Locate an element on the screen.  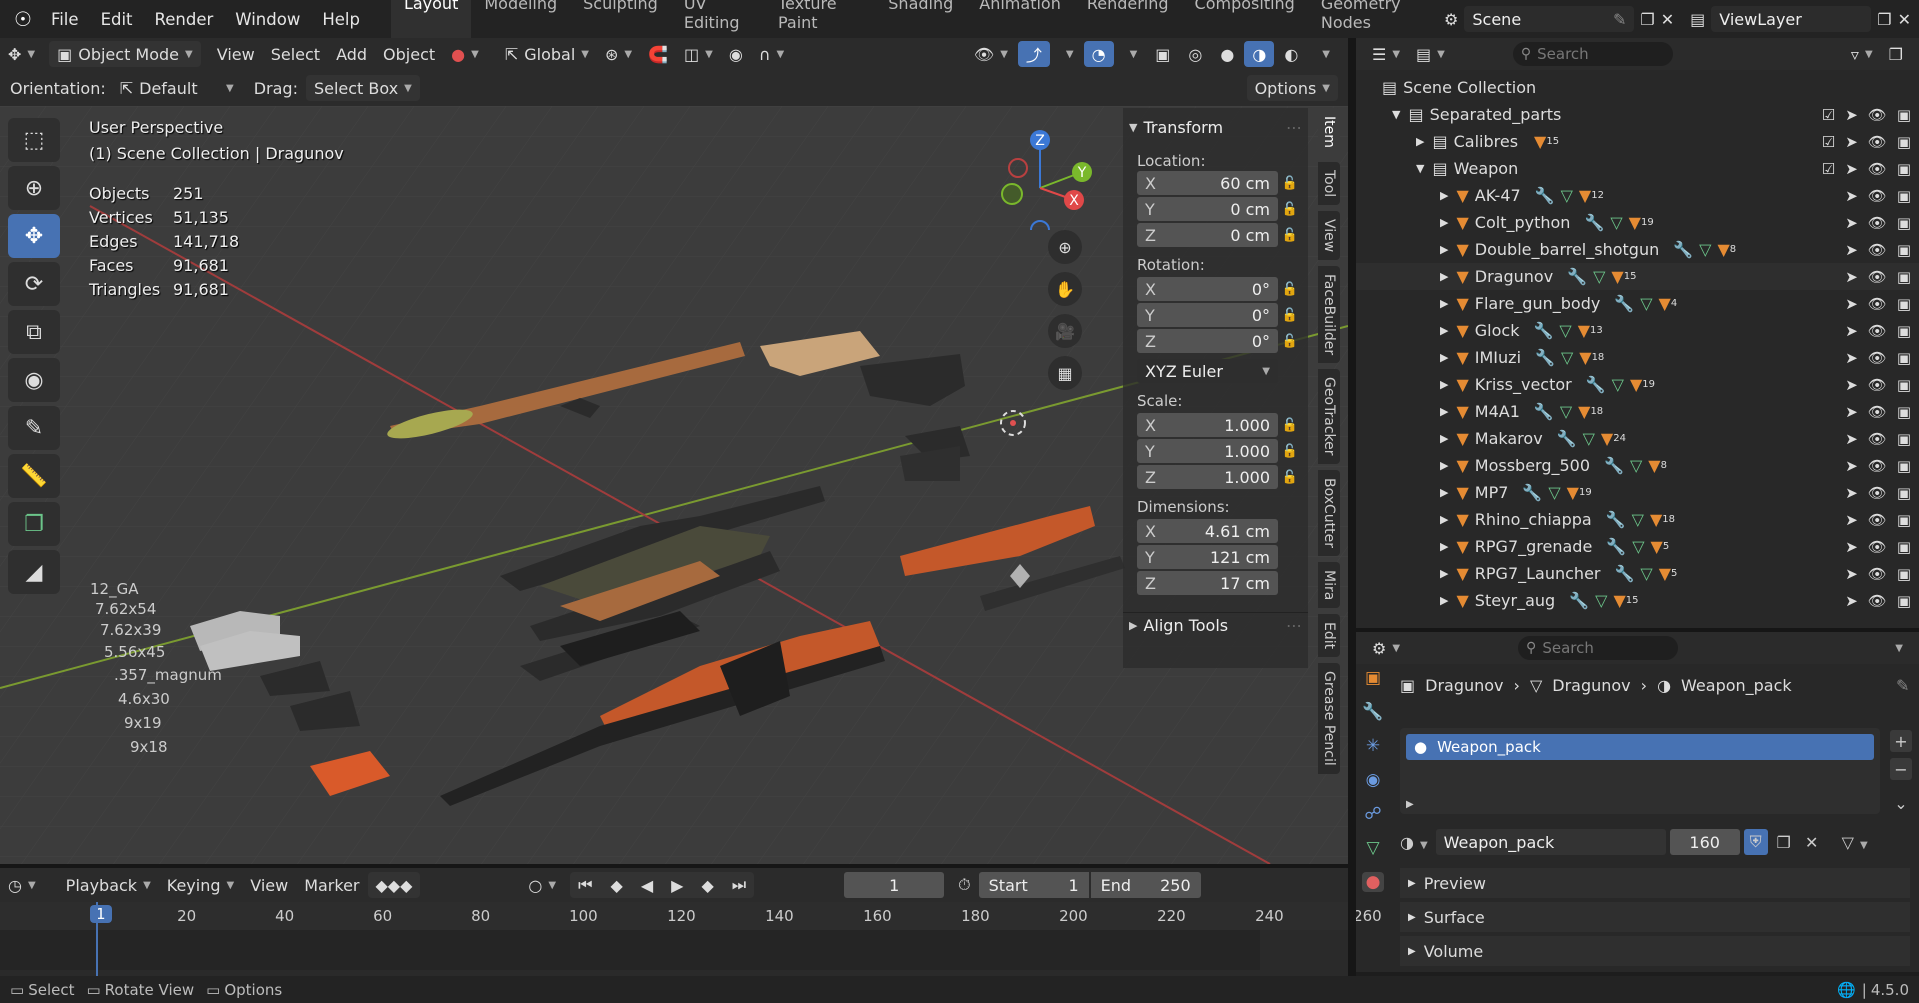
new-collection-icon: ❐ is located at coordinates (1896, 54).